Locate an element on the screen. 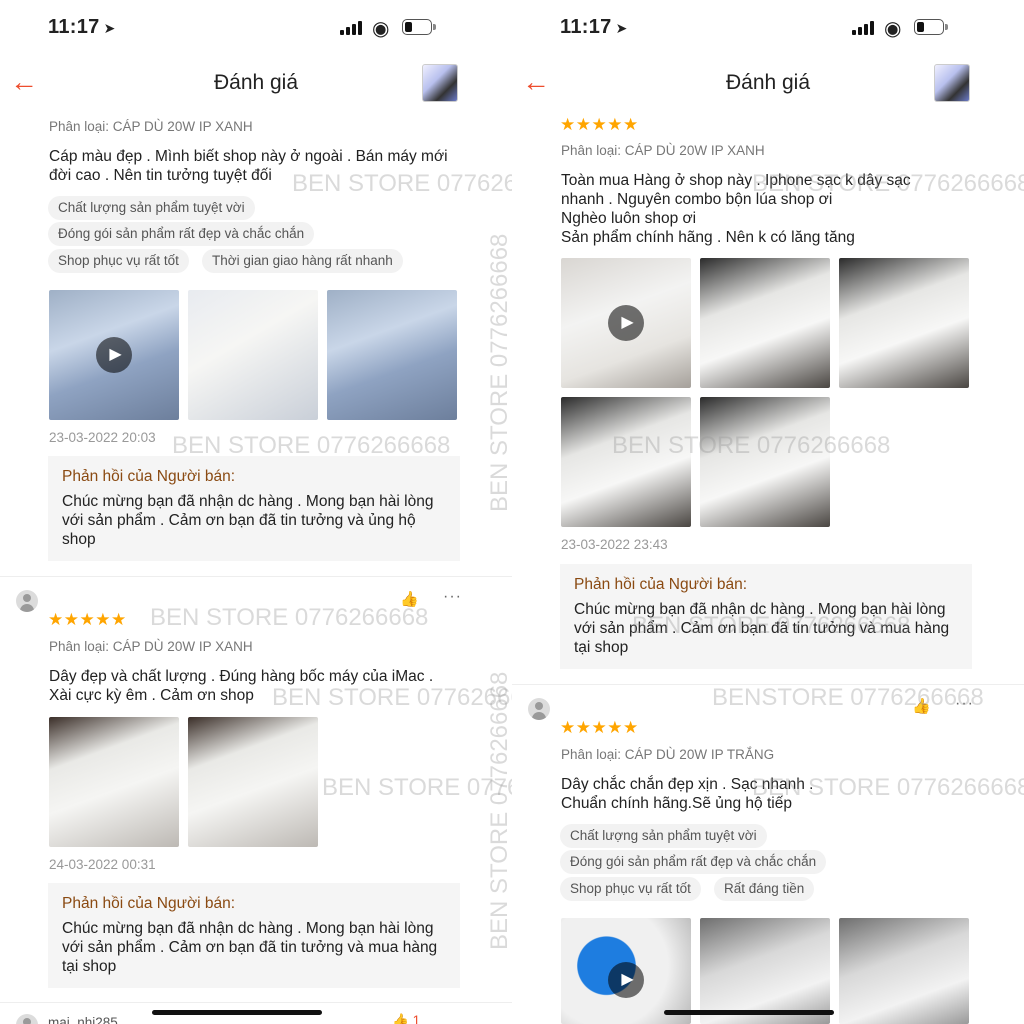 This screenshot has width=1024, height=1024. review-variant: Phân loại: CÁP DÙ 20W IP TRẮNG is located at coordinates (668, 754).